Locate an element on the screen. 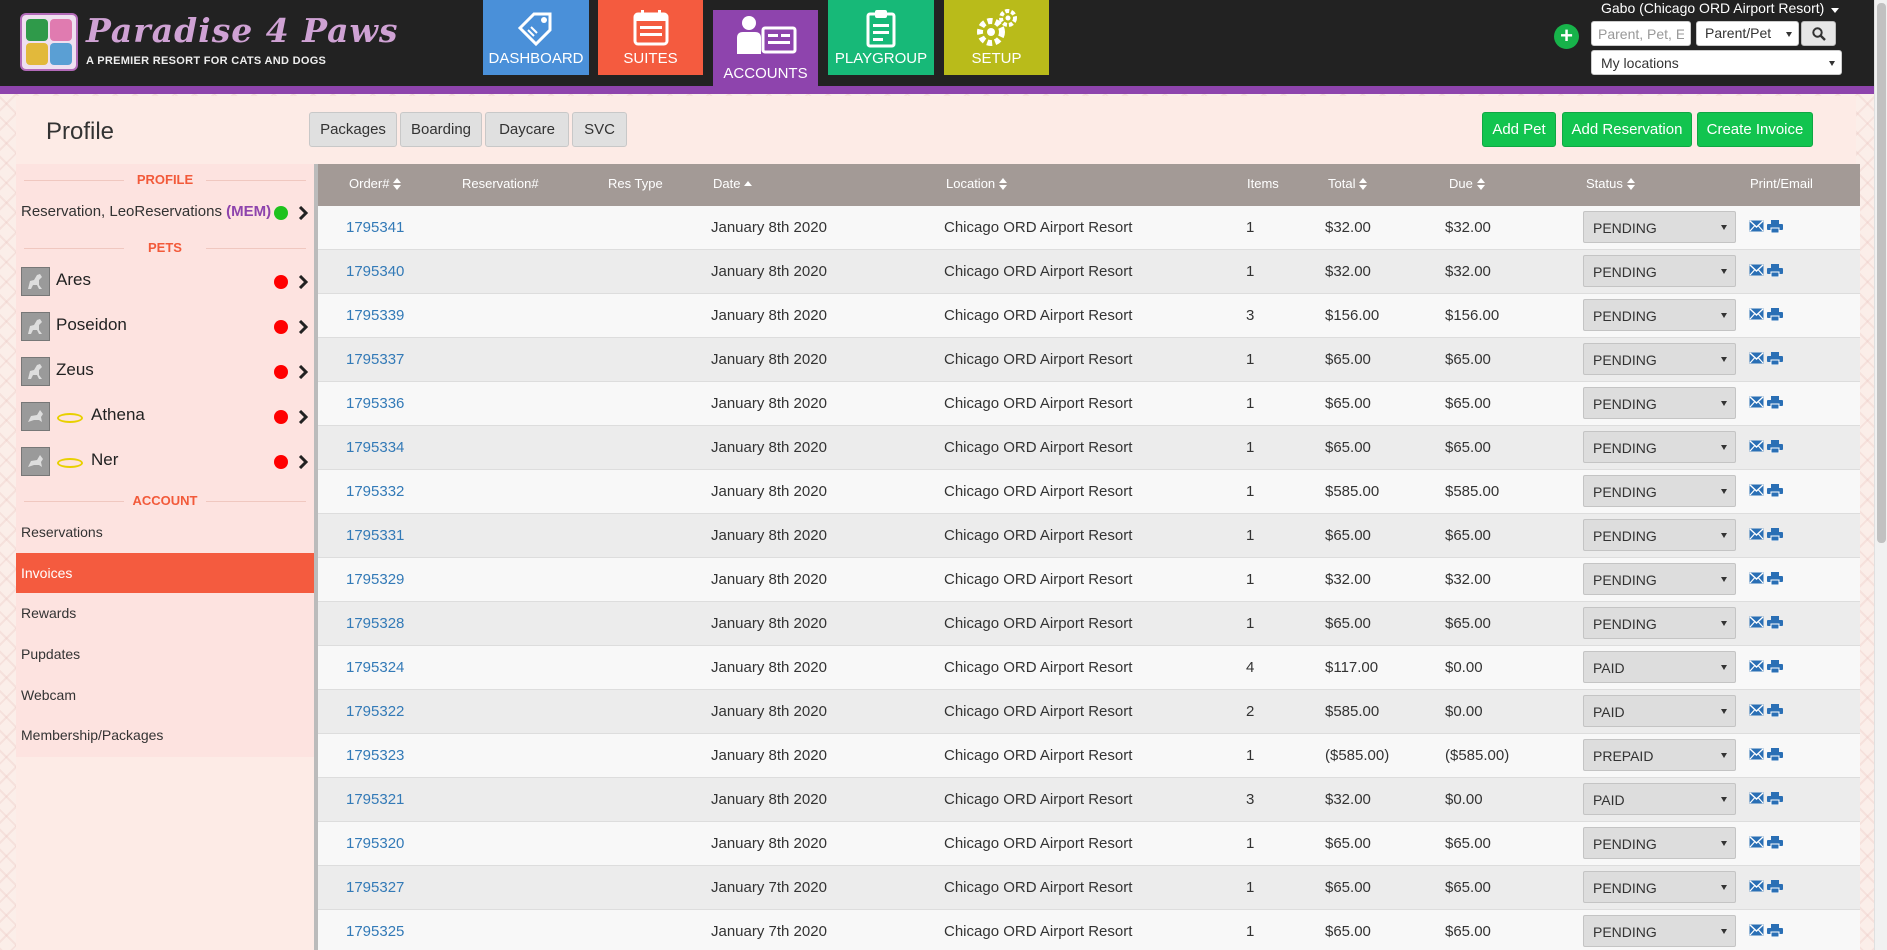 This screenshot has height=950, width=1887. column-total: Total is located at coordinates (1348, 183).